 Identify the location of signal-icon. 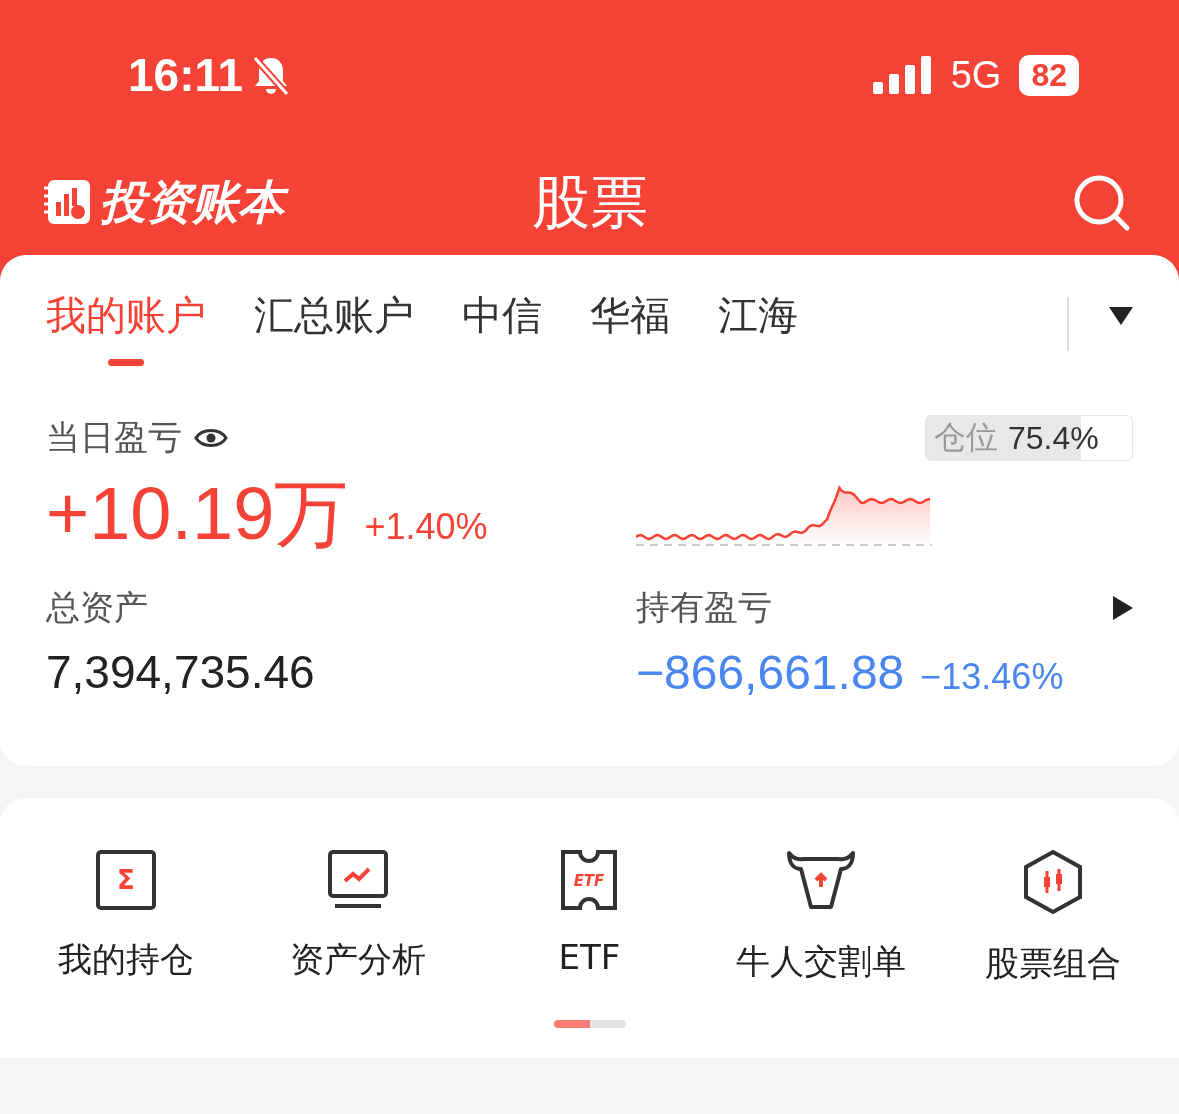
(902, 75).